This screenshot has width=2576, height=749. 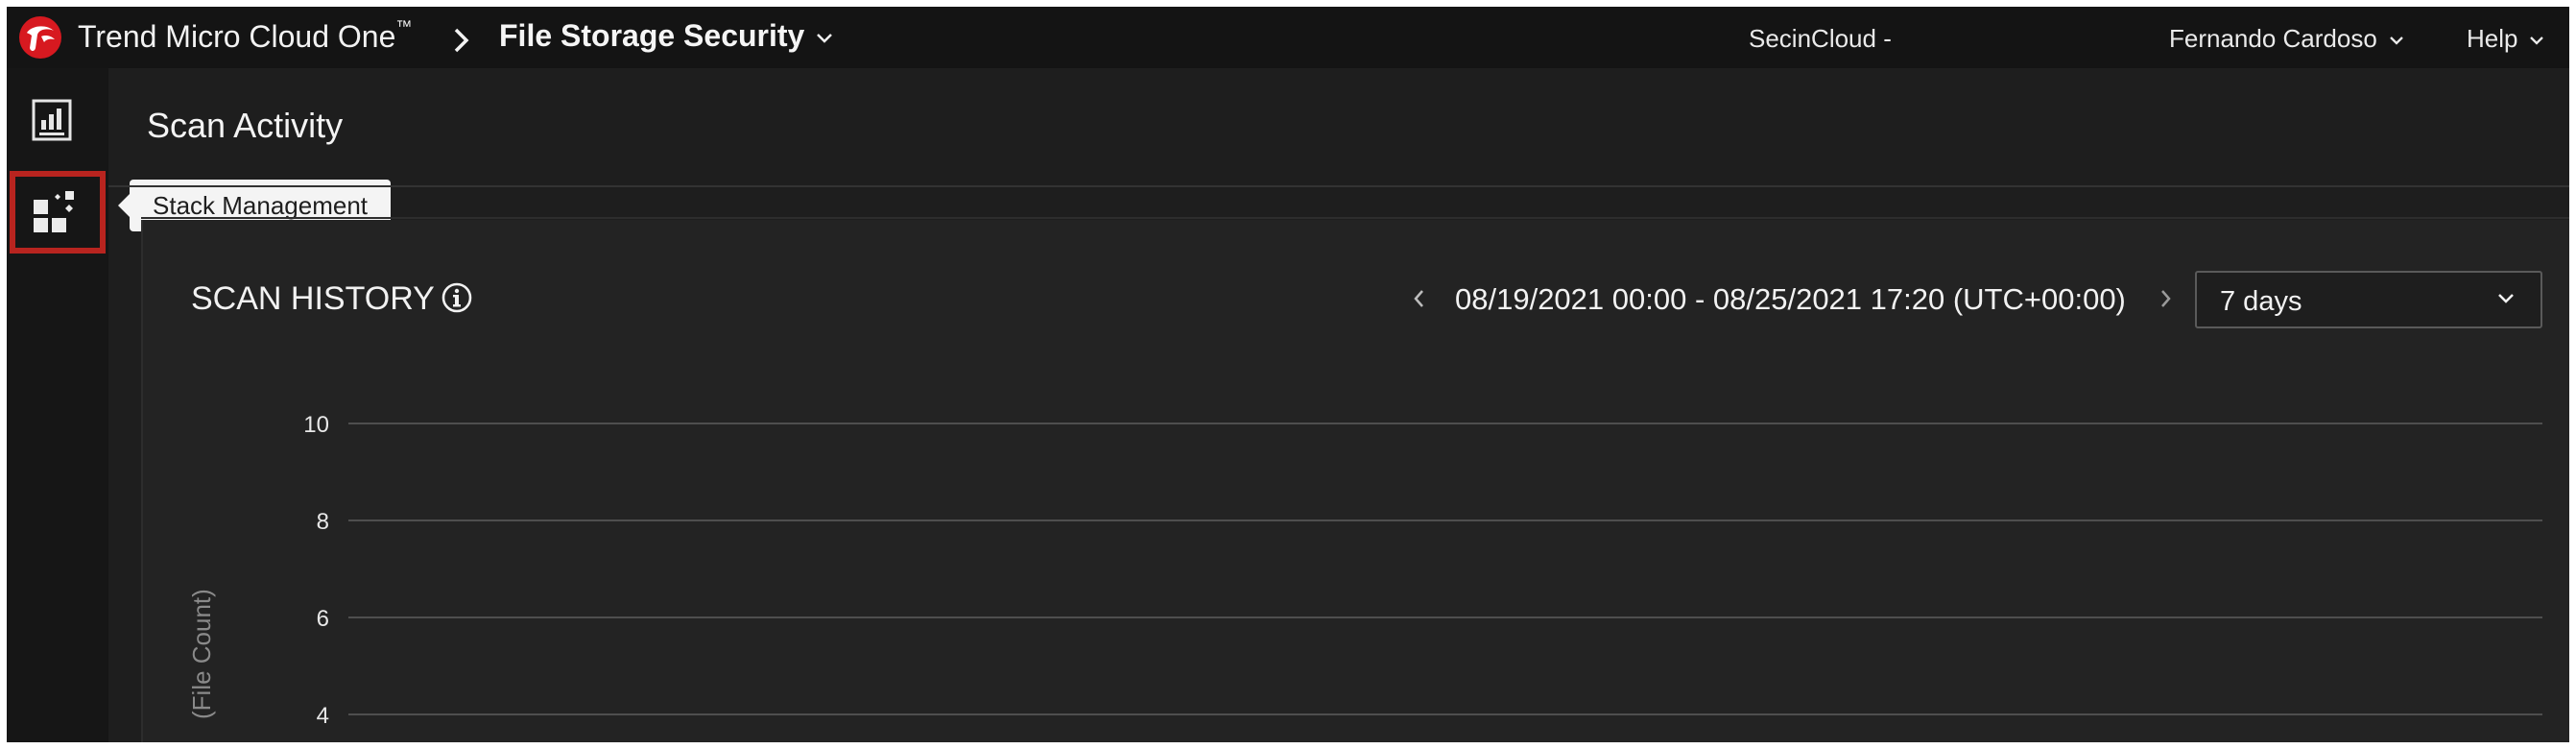 What do you see at coordinates (52, 120) in the screenshot?
I see `dashboard-chart-icon` at bounding box center [52, 120].